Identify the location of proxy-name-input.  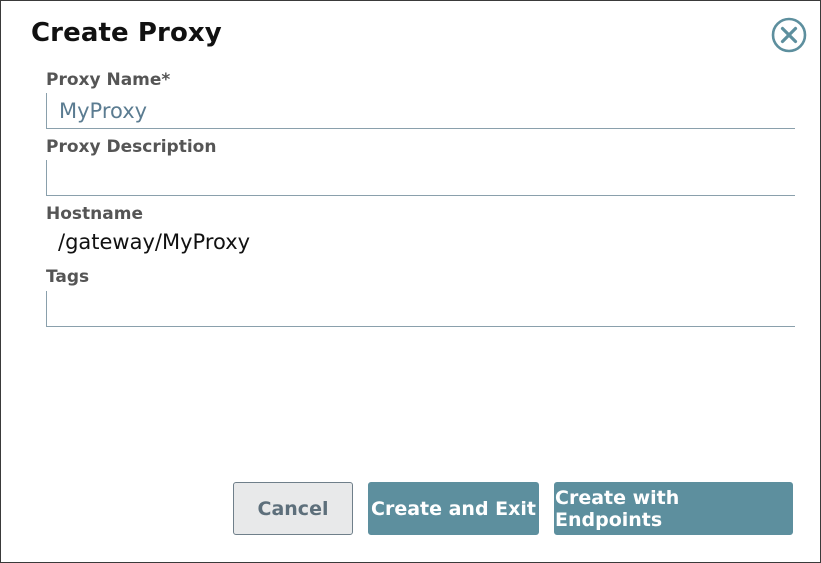
(427, 110).